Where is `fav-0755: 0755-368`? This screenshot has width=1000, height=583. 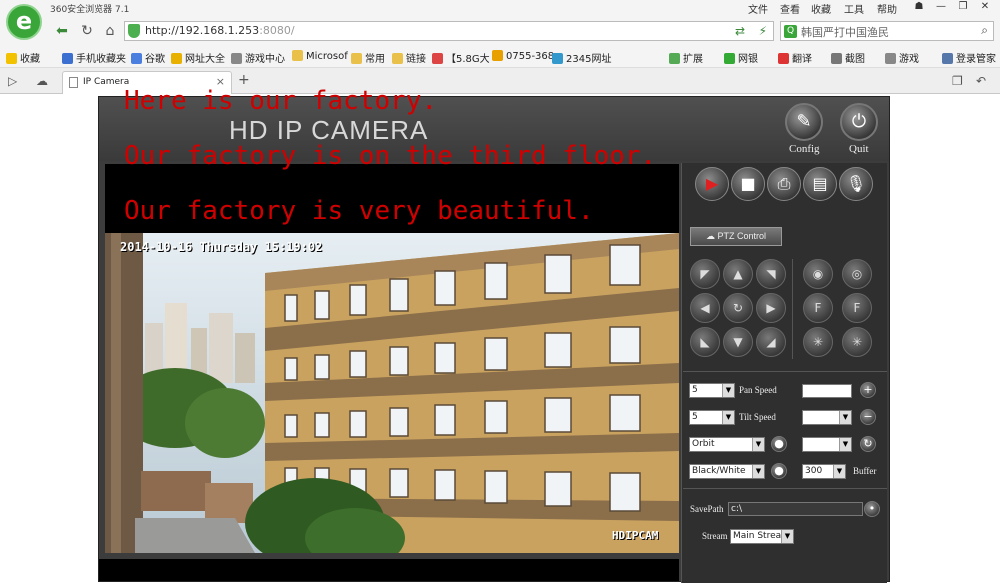
fav-0755: 0755-368 is located at coordinates (523, 56).